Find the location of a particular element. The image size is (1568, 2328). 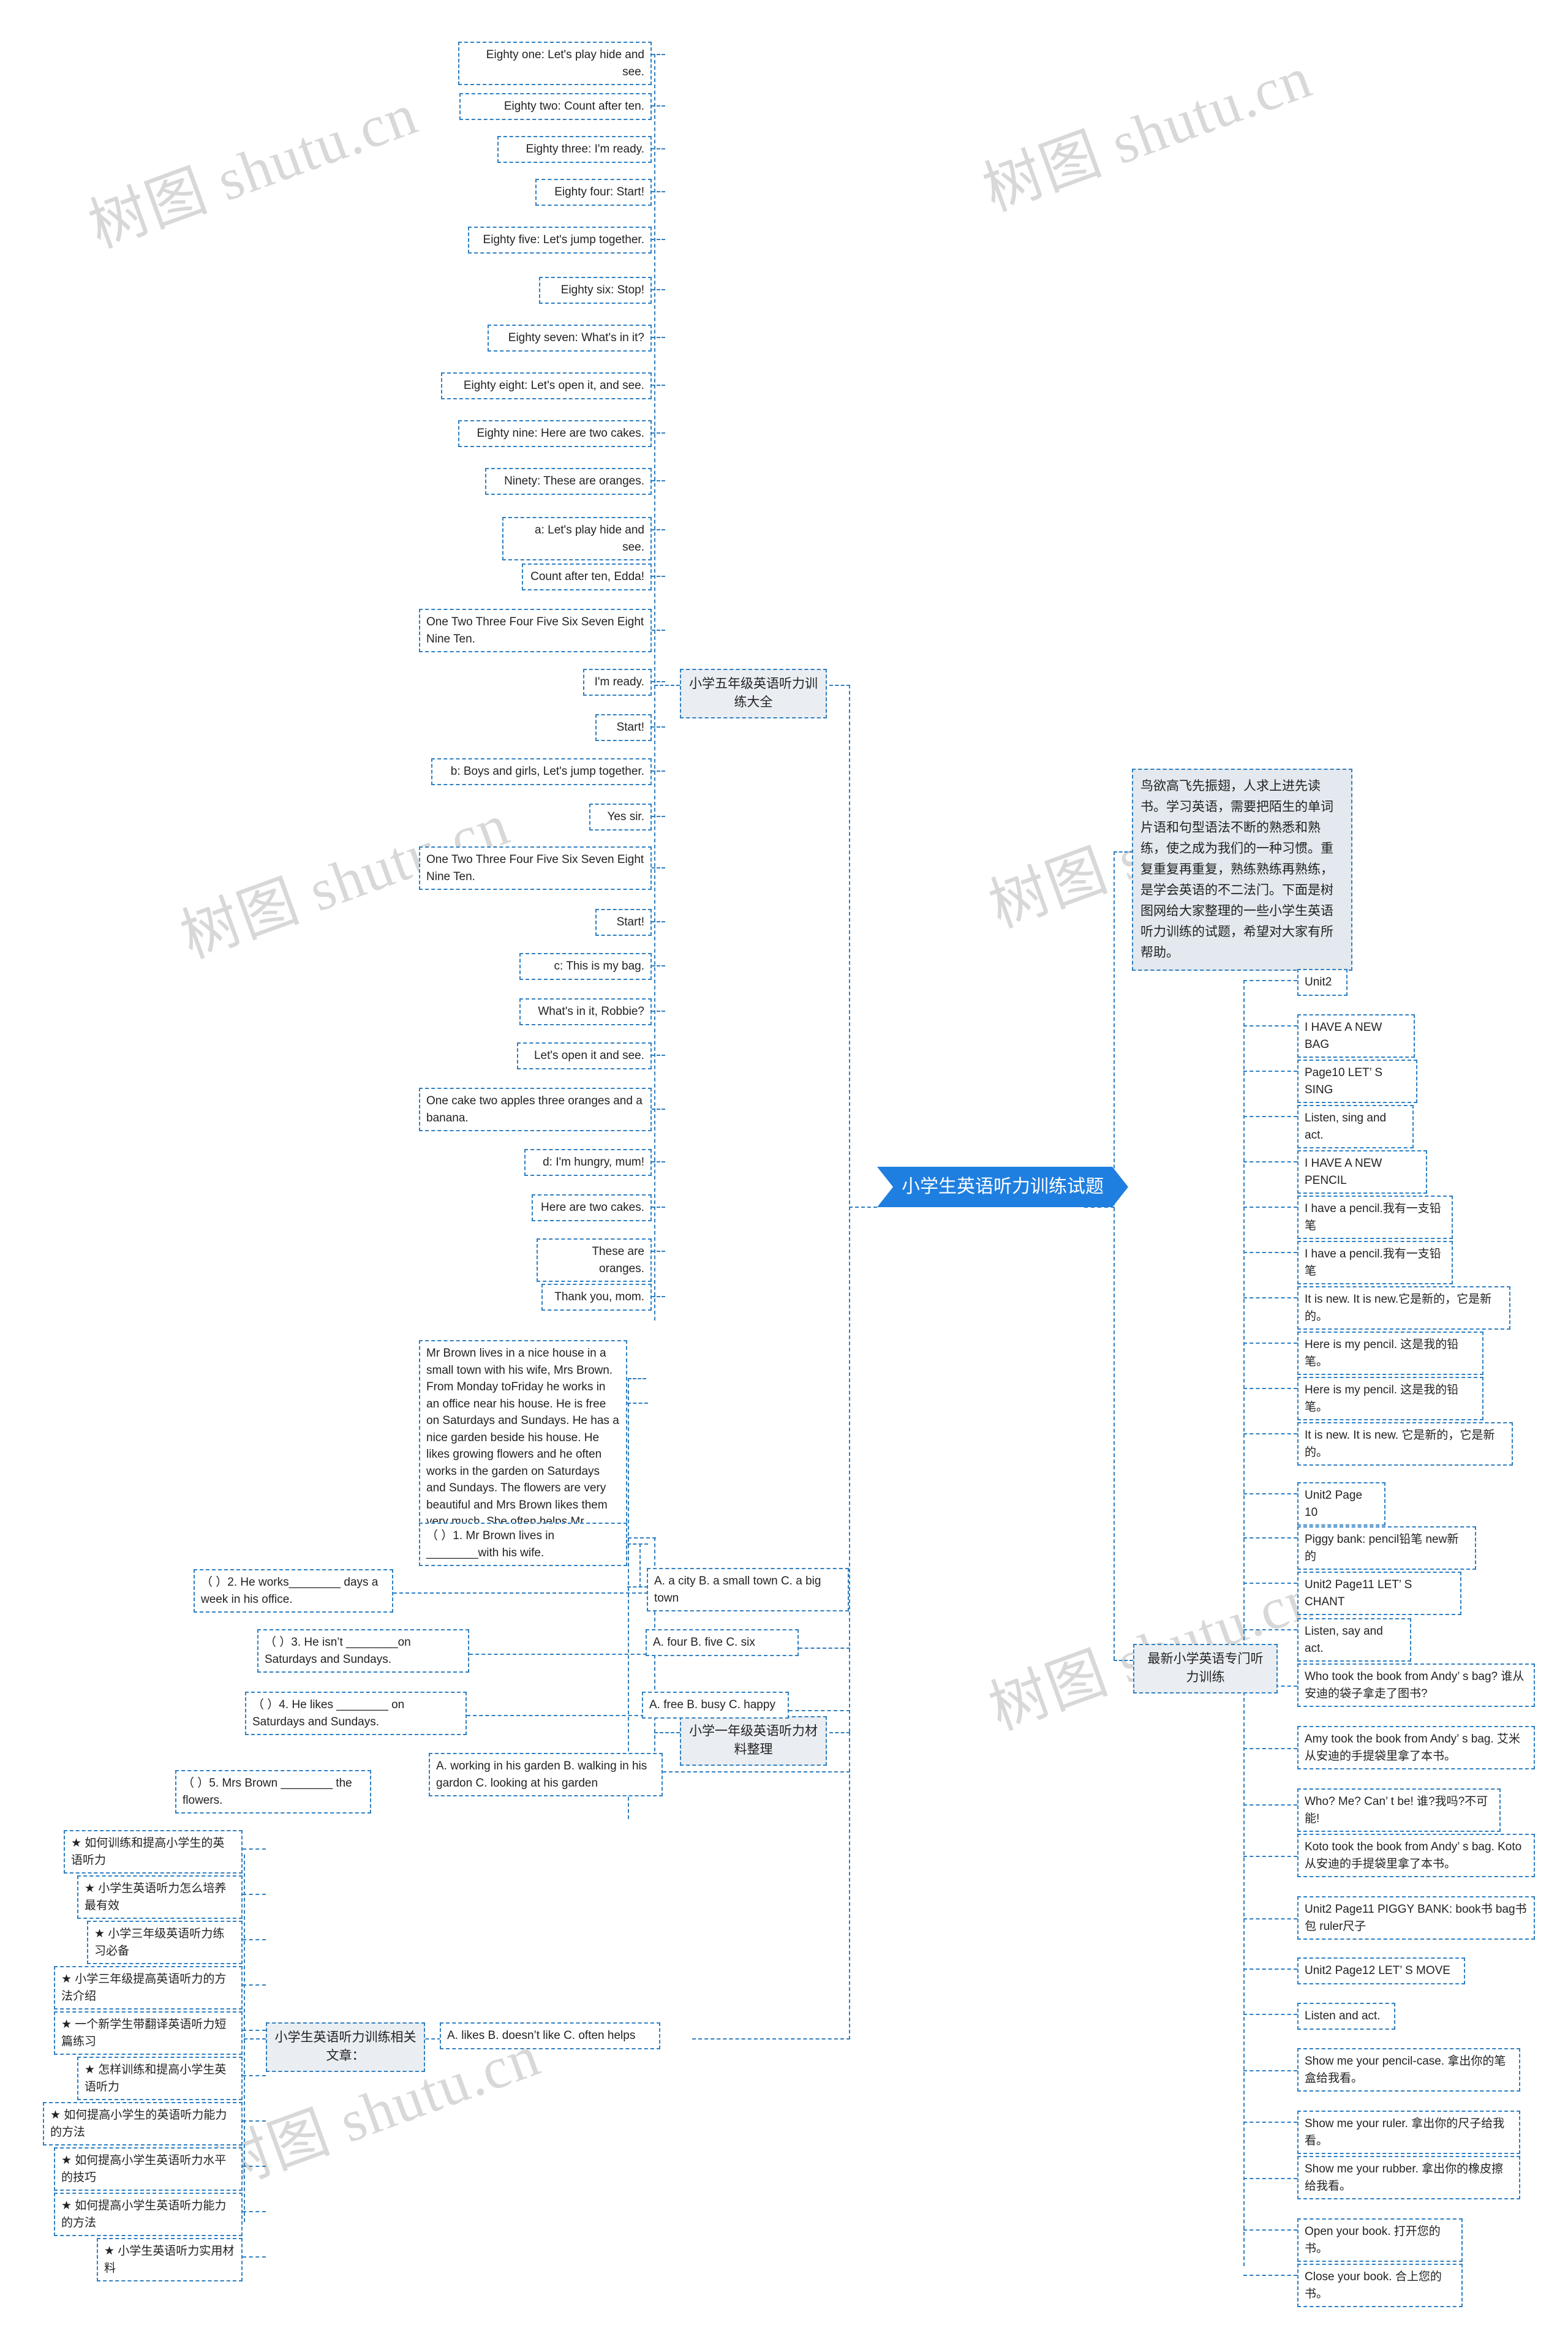

list-item: Unit2 Page12 LET’ S MOVE is located at coordinates (1381, 1970).